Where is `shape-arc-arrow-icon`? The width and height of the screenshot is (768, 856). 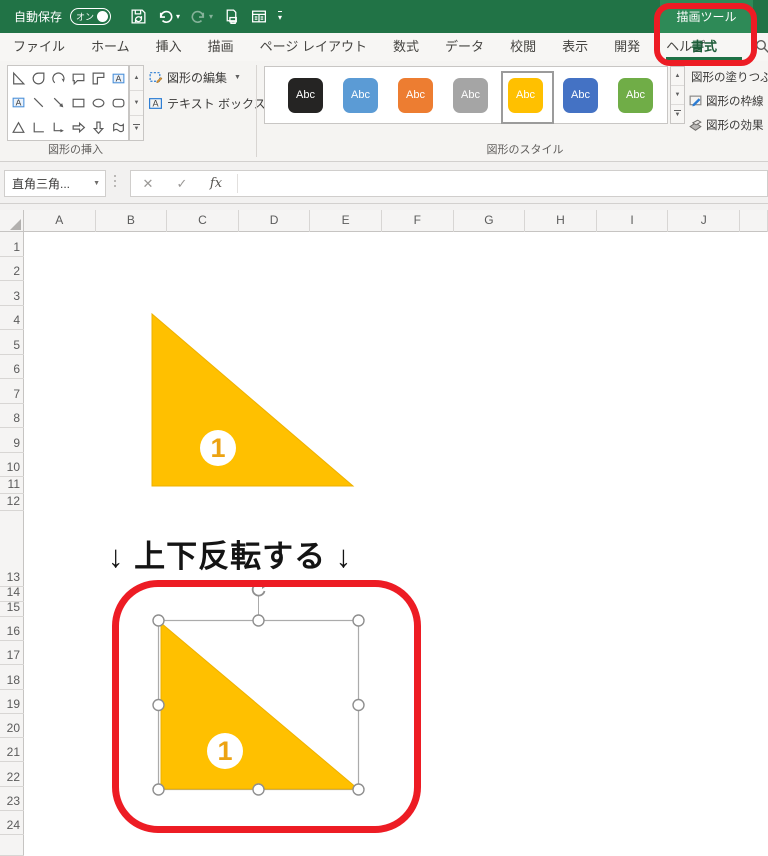
shape-arc-arrow-icon is located at coordinates (58, 78).